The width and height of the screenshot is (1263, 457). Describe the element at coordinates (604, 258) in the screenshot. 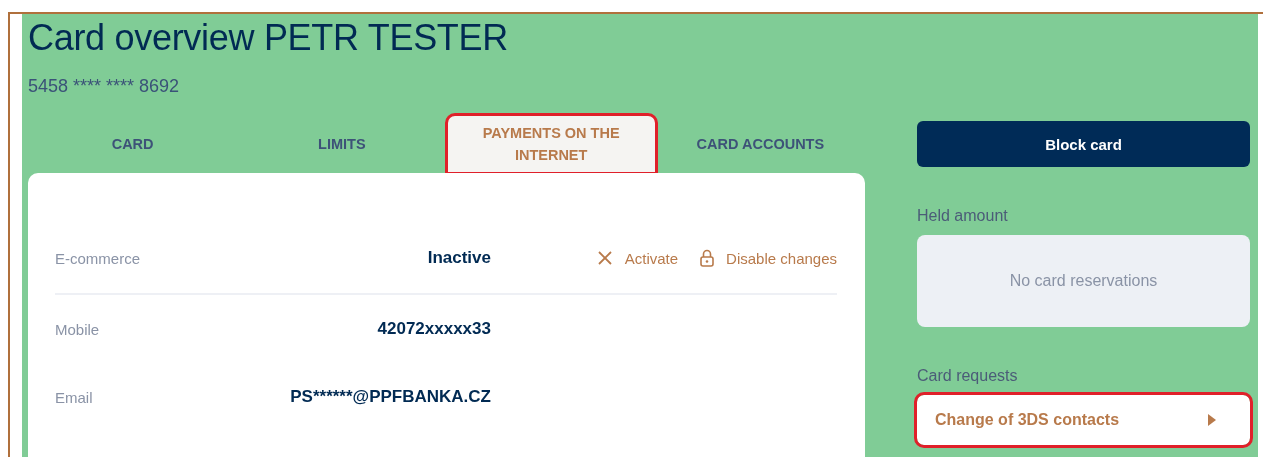

I see `close-icon` at that location.